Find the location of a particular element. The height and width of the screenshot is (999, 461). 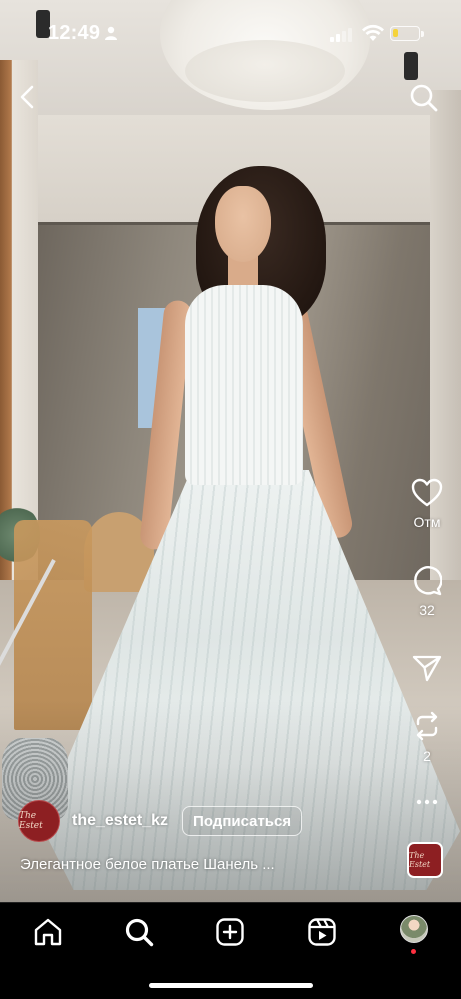

post-author: The Estet the_estet_kz Подписаться is located at coordinates (160, 821).